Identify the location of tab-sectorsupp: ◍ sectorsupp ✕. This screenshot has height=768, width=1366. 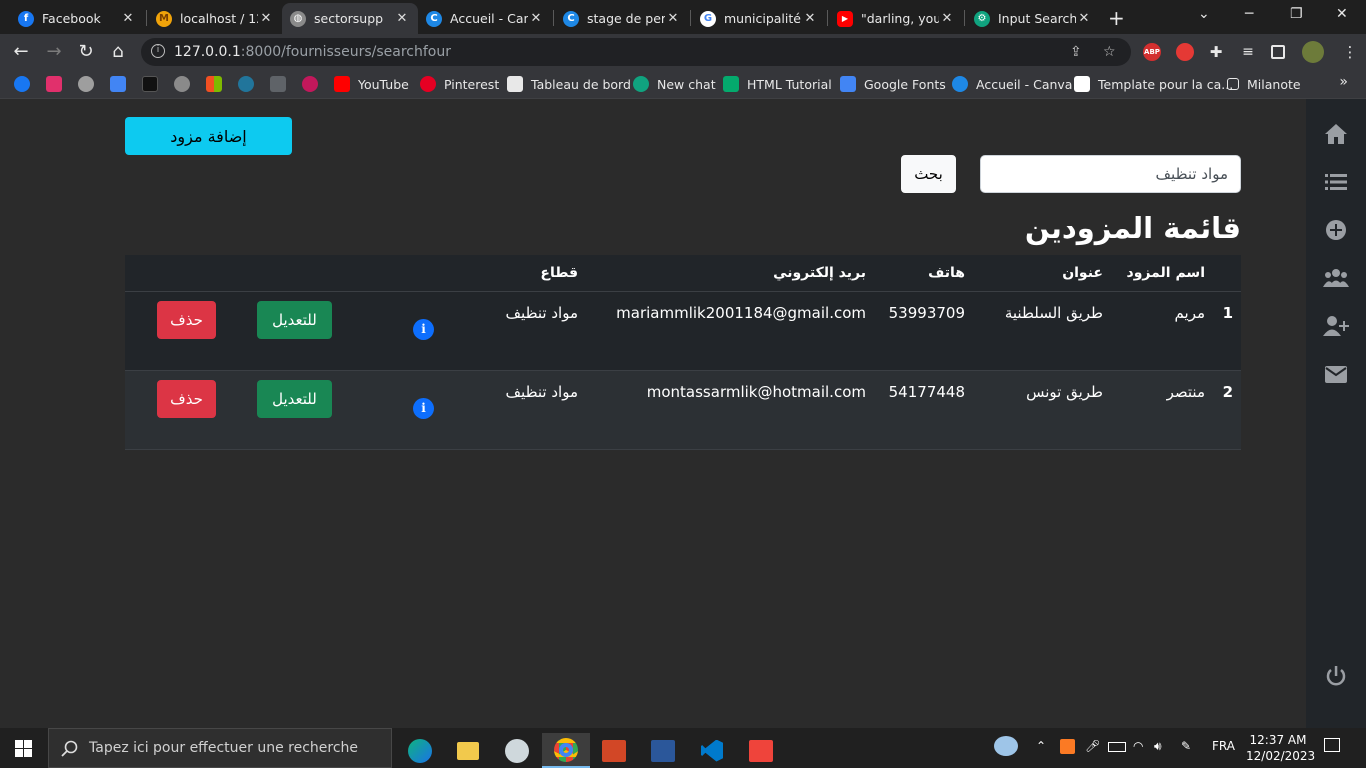
(350, 18).